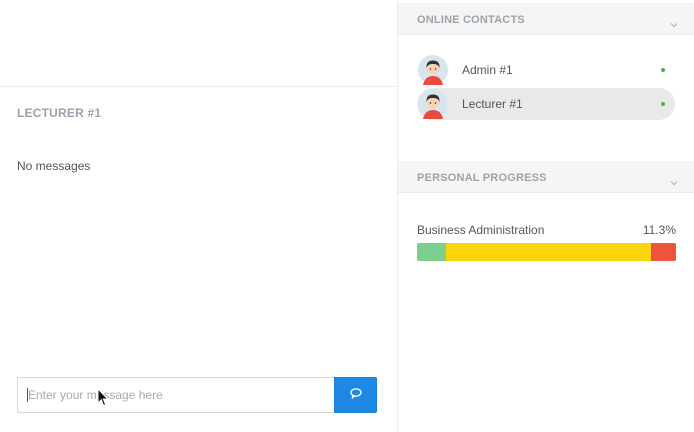  I want to click on message-input, so click(175, 395).